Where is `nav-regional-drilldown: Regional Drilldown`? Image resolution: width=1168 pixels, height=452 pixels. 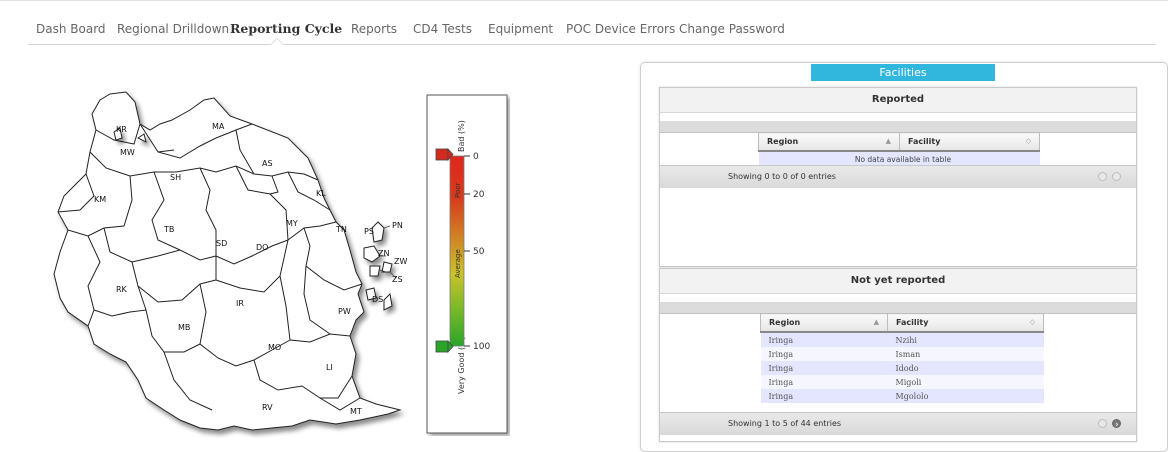 nav-regional-drilldown: Regional Drilldown is located at coordinates (173, 29).